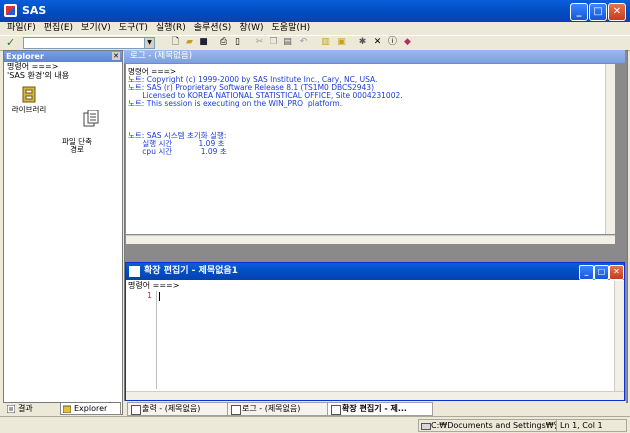  I want to click on log-icon, so click(236, 410).